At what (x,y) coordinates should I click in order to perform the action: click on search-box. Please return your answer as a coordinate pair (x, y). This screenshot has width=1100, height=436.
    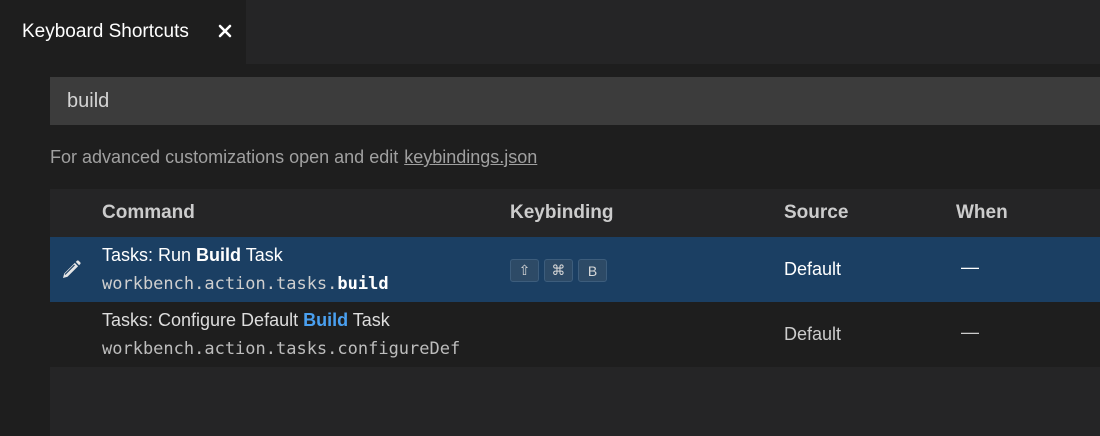
    Looking at the image, I should click on (575, 101).